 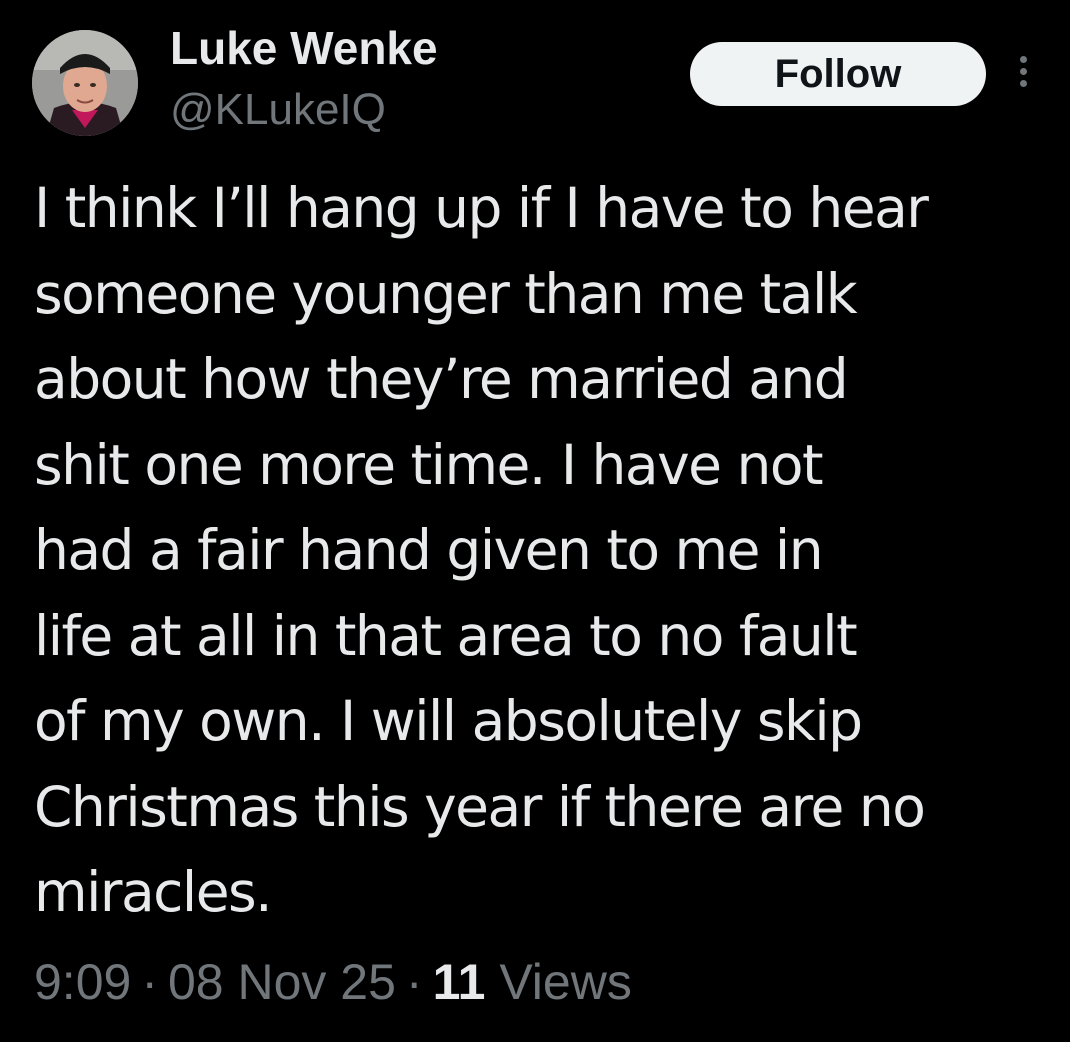 What do you see at coordinates (278, 110) in the screenshot?
I see `author-handle: @KLukeIQ` at bounding box center [278, 110].